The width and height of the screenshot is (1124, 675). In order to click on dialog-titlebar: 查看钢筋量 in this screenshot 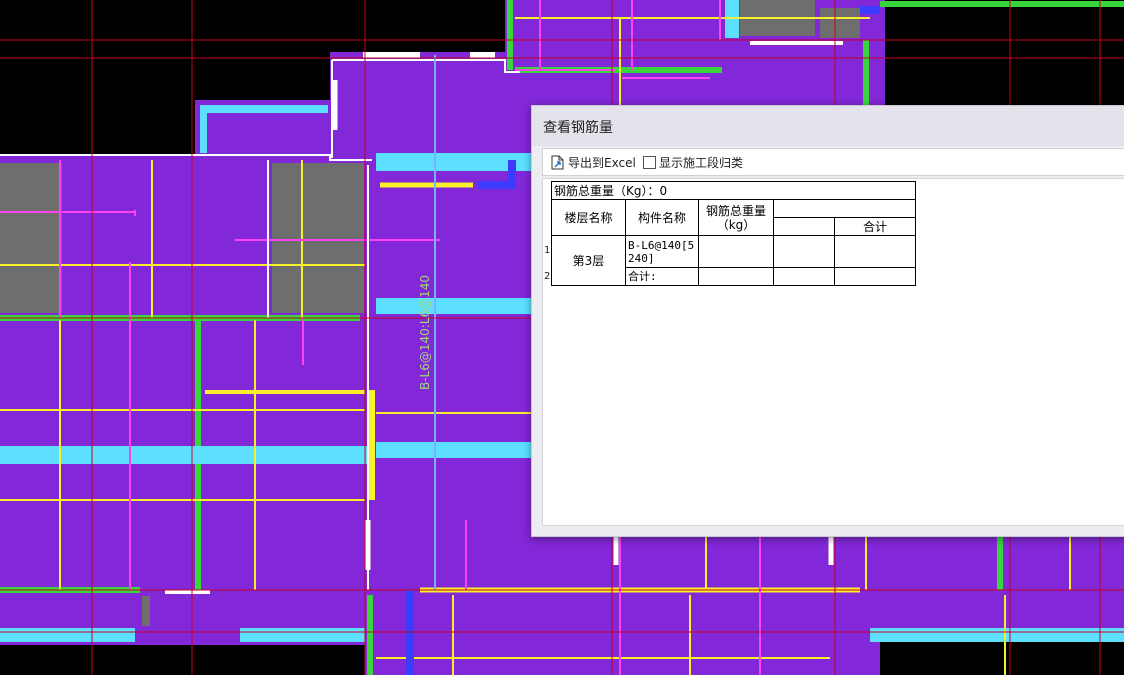, I will do `click(828, 126)`.